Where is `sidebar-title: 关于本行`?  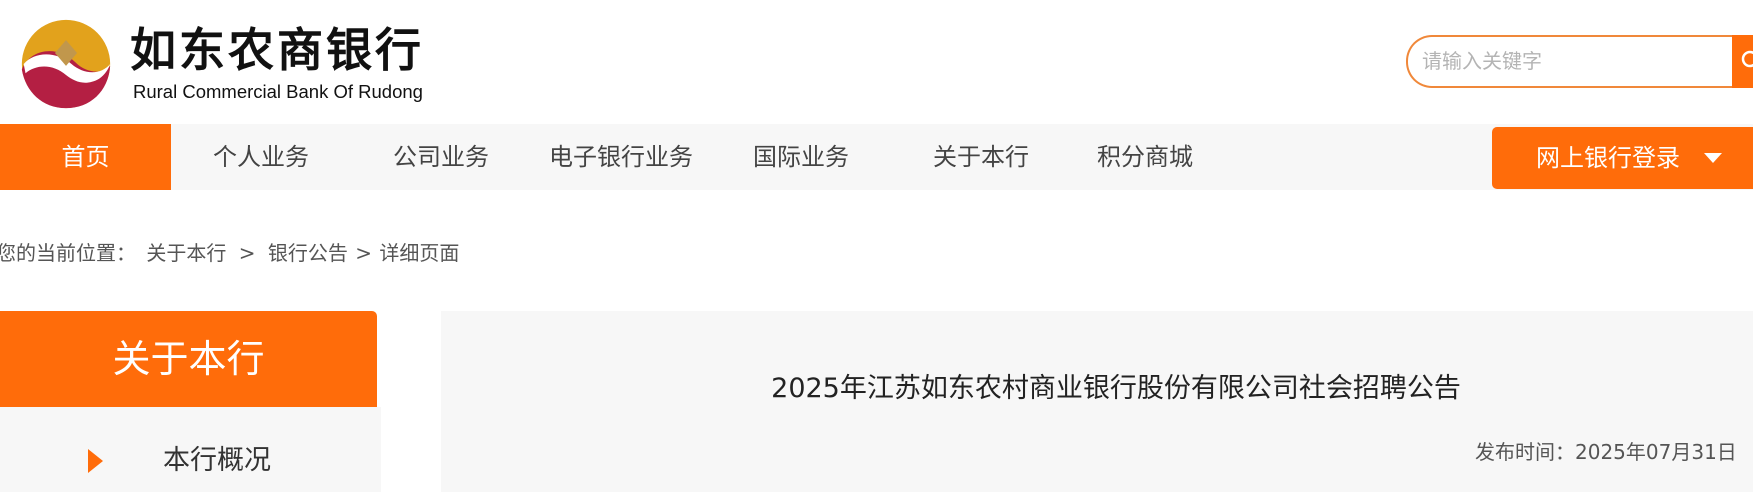
sidebar-title: 关于本行 is located at coordinates (188, 359).